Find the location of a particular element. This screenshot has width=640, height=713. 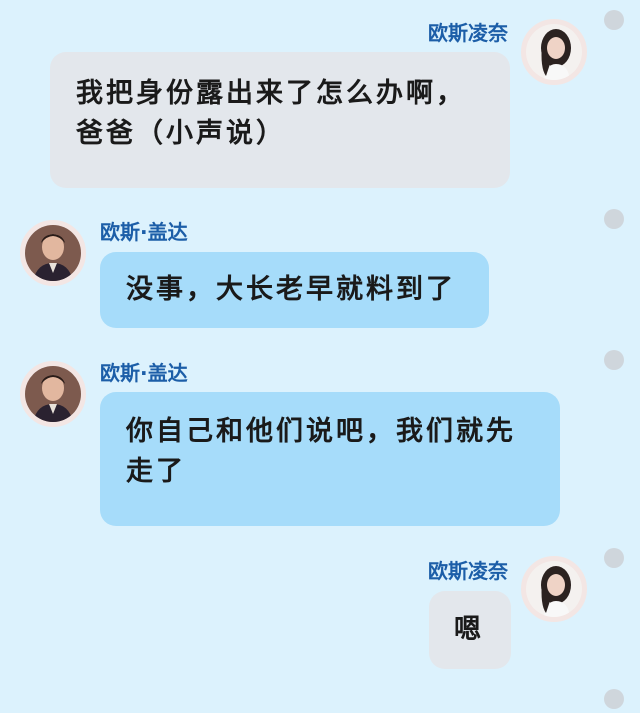

message-bubble: 我把身份露出来了怎么办啊， 爸爸（小声说） is located at coordinates (280, 120).